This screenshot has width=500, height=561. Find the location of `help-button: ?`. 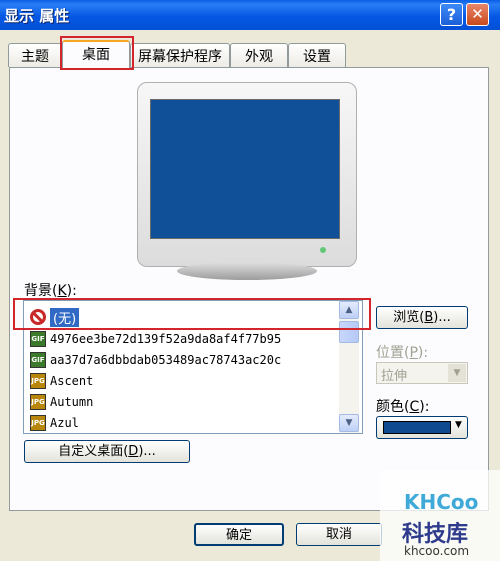

help-button: ? is located at coordinates (451, 14).